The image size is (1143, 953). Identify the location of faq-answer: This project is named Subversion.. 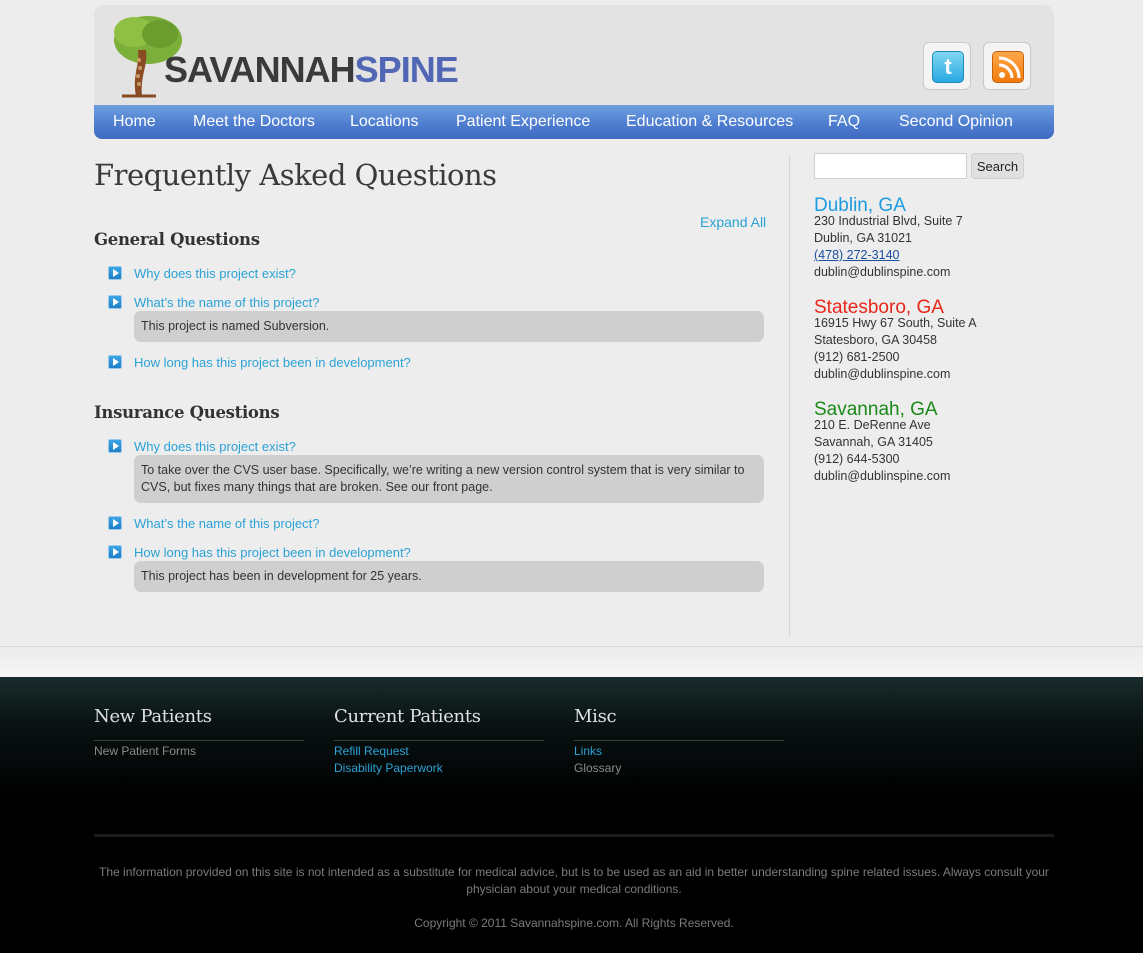
(449, 326).